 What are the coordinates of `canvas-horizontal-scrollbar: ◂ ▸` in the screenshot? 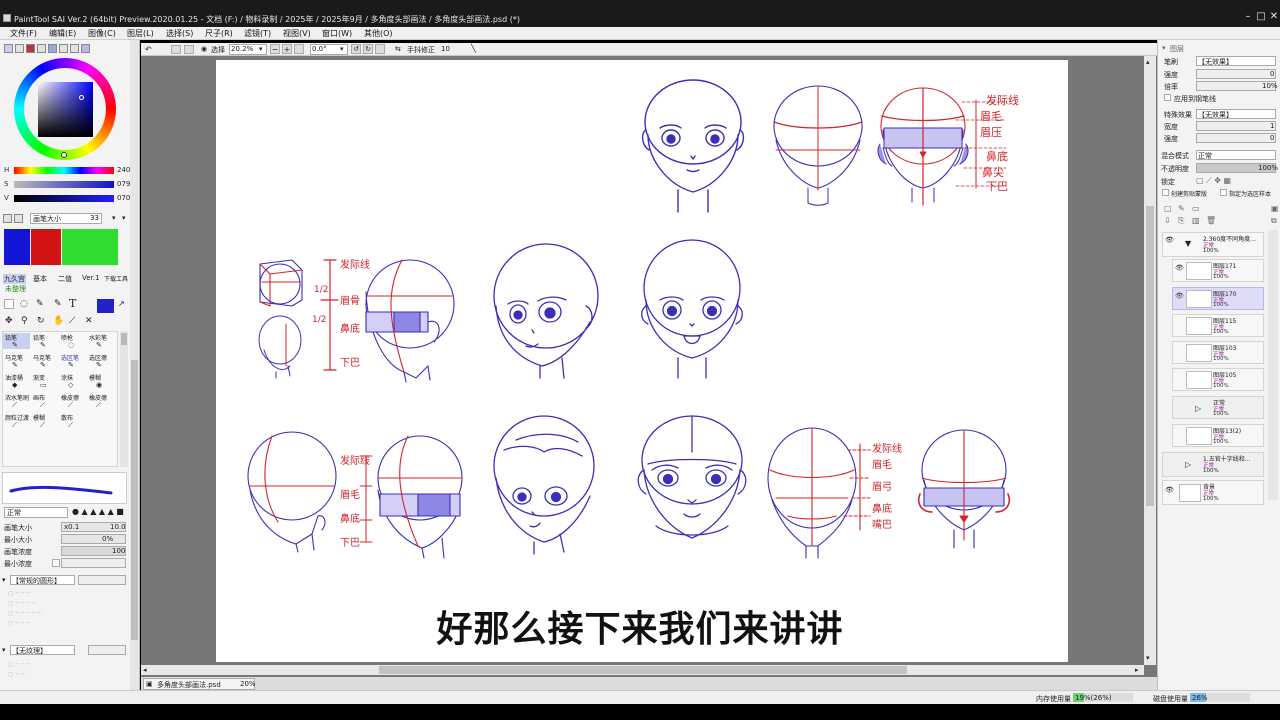 It's located at (642, 670).